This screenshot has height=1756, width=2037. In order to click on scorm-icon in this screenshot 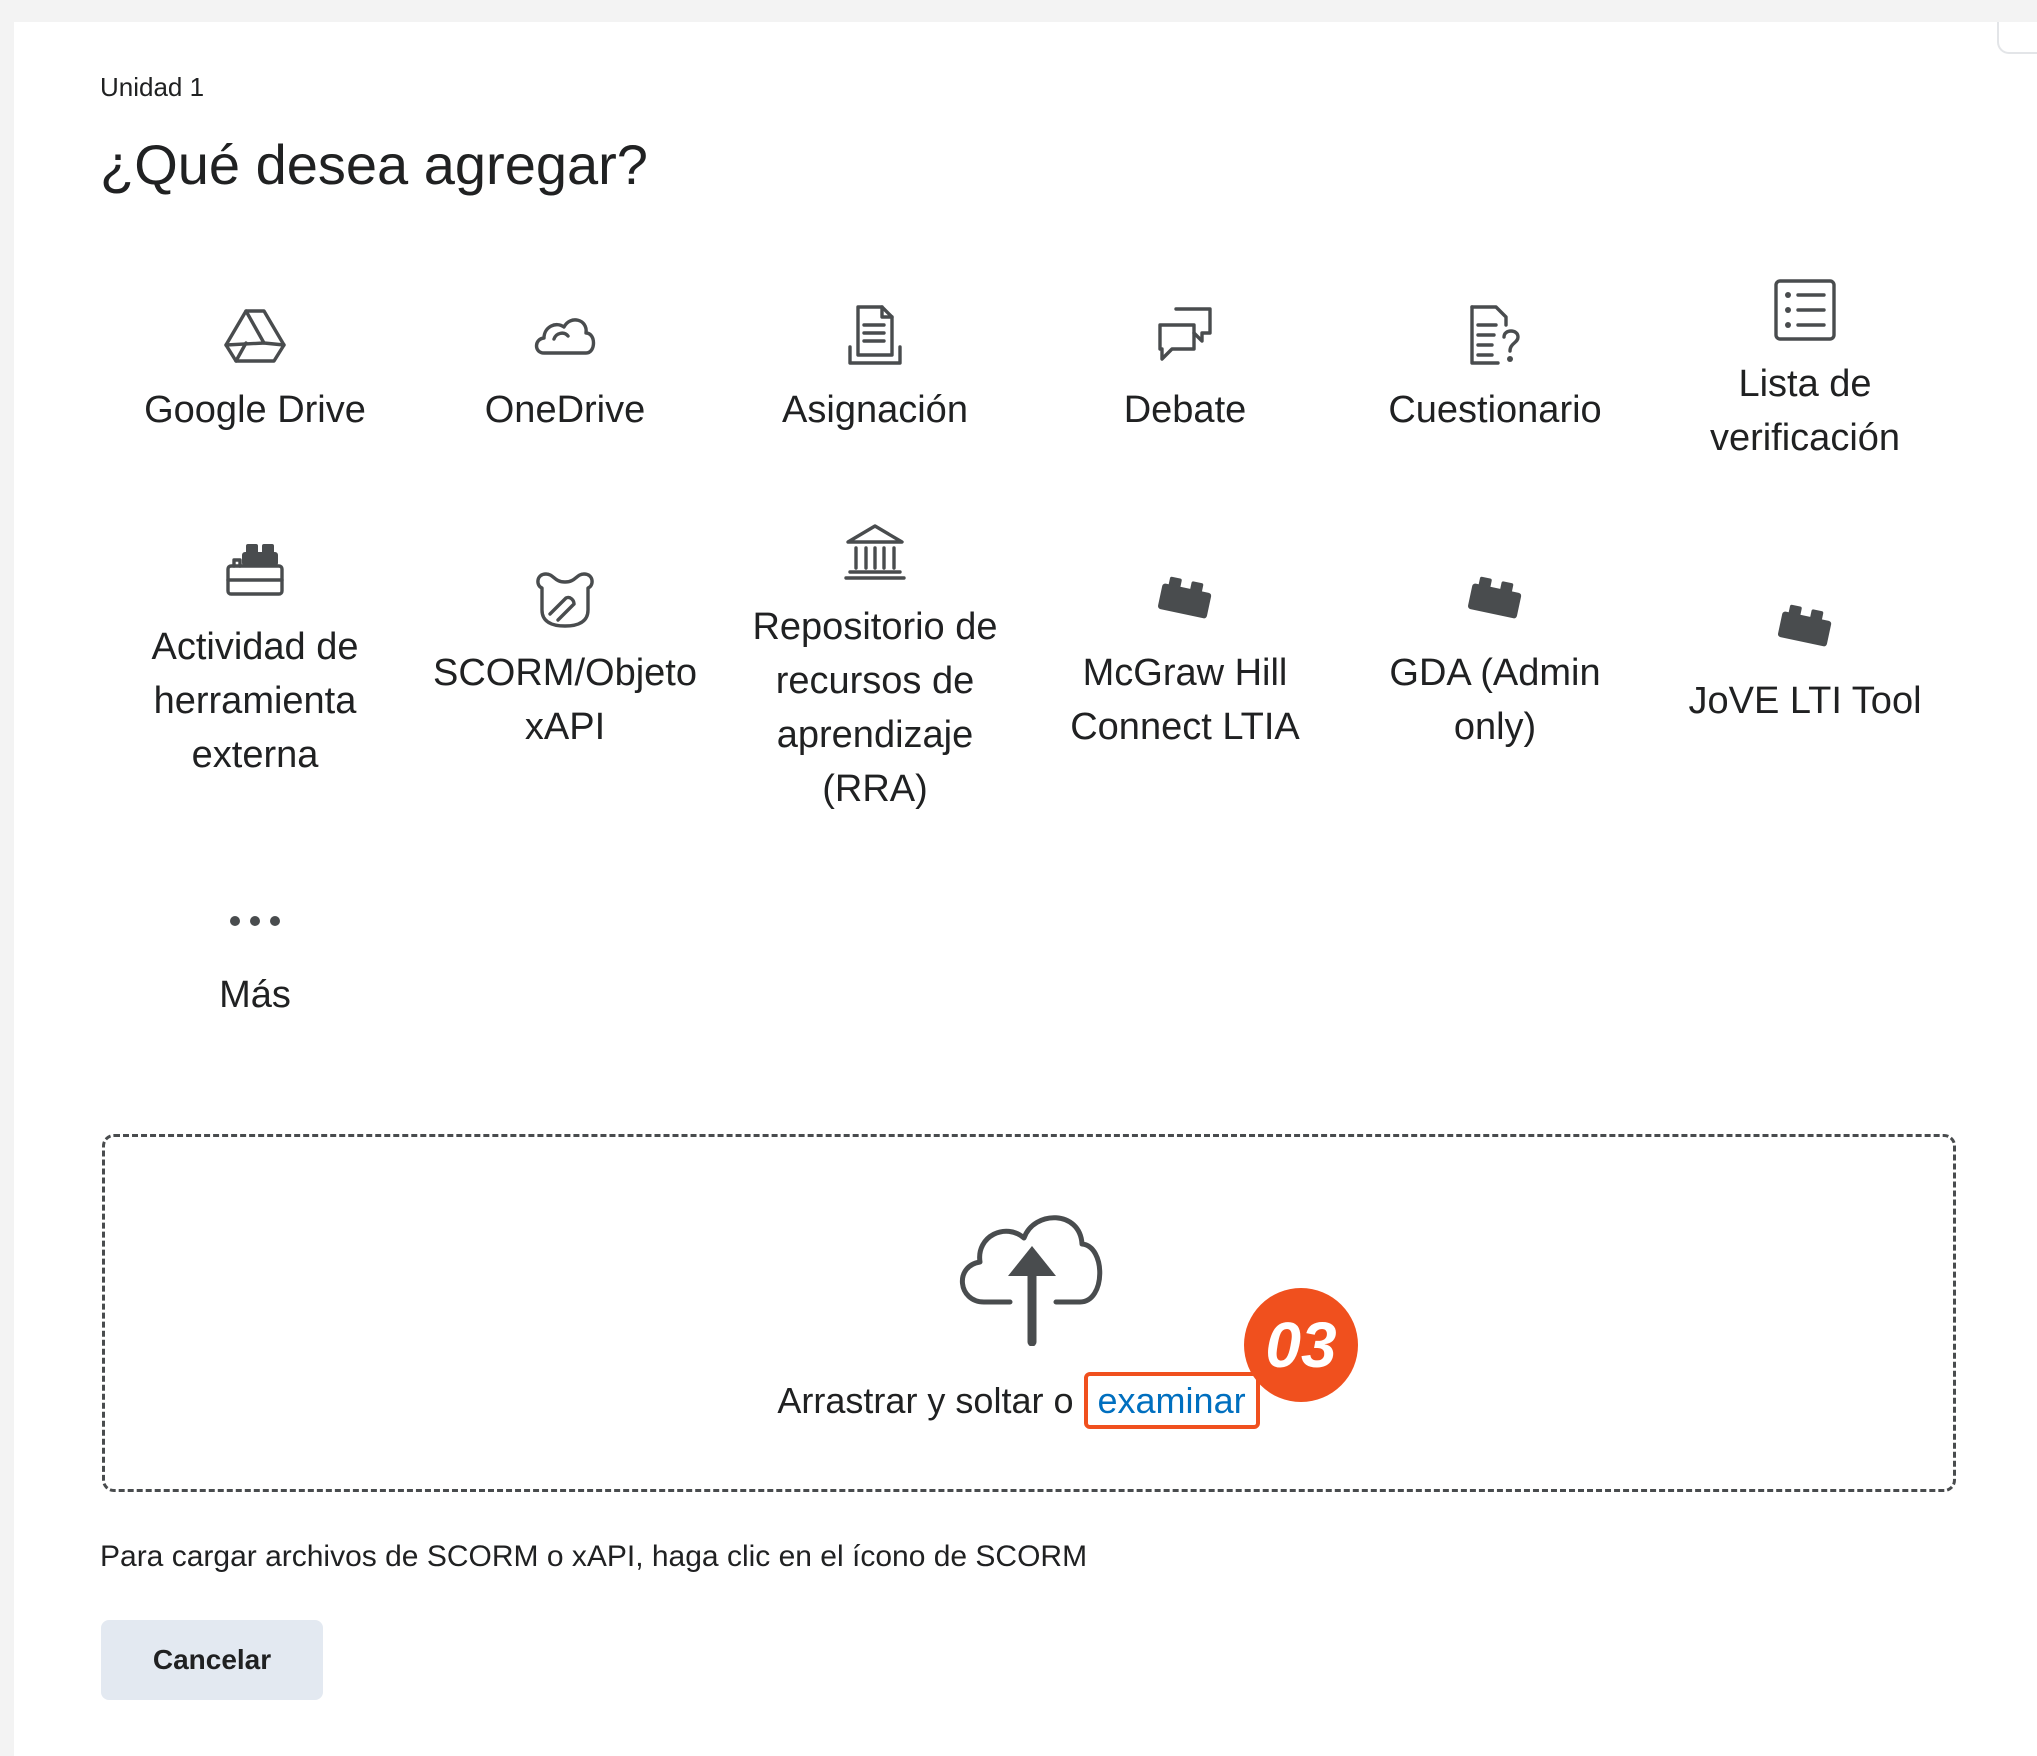, I will do `click(565, 600)`.